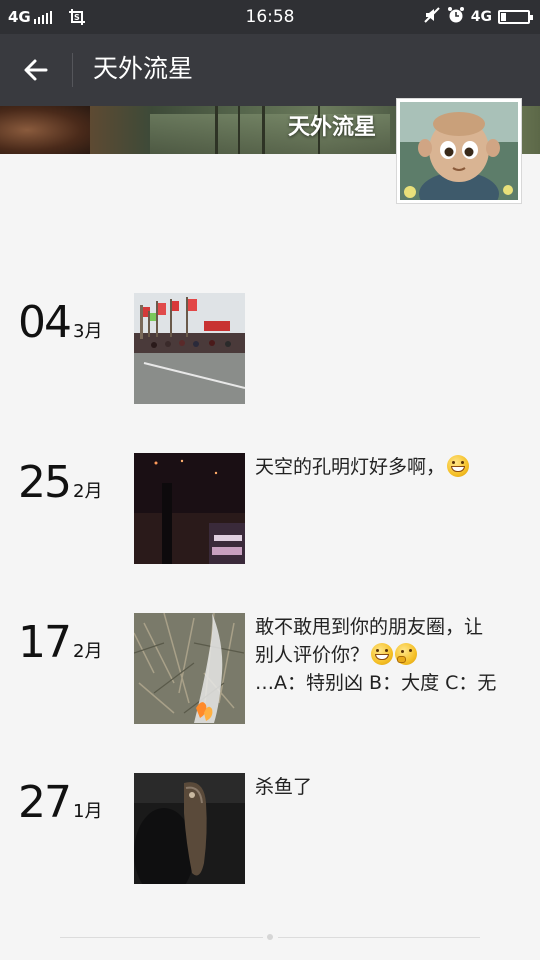 The image size is (540, 960). I want to click on page-title: 天外流星, so click(143, 68).